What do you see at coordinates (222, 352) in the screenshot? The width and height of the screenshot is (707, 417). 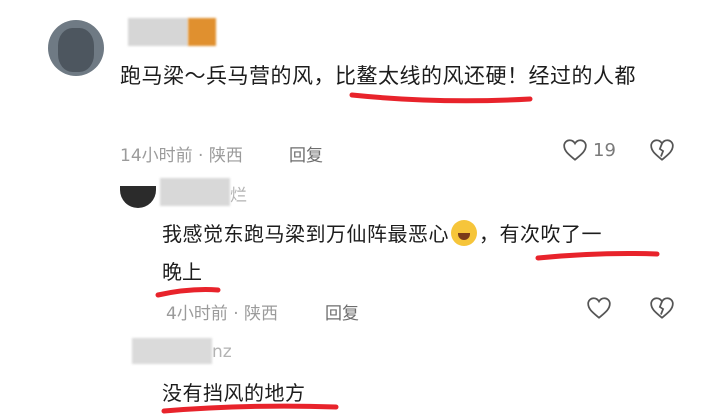 I see `reply-username-tail: nz` at bounding box center [222, 352].